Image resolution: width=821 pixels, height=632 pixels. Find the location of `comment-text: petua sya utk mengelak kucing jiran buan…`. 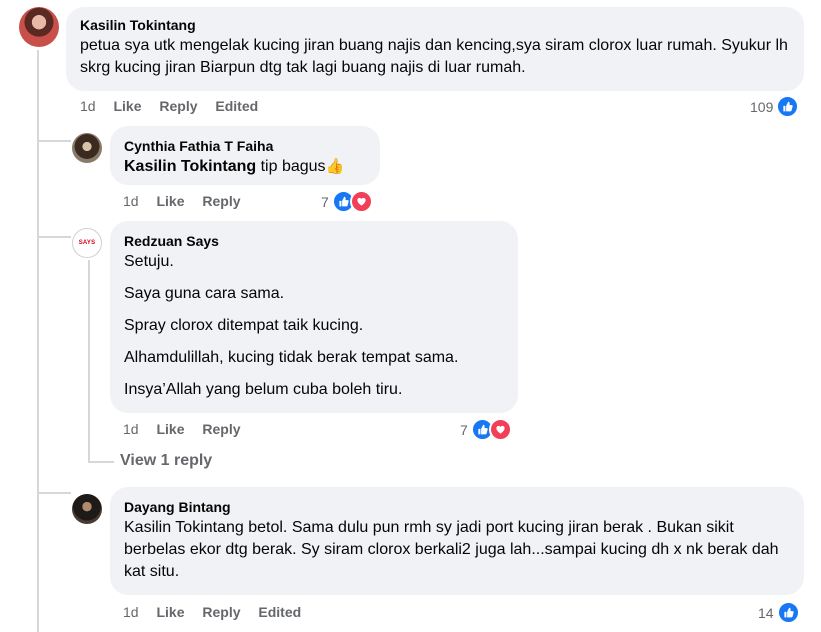

comment-text: petua sya utk mengelak kucing jiran buan… is located at coordinates (434, 56).